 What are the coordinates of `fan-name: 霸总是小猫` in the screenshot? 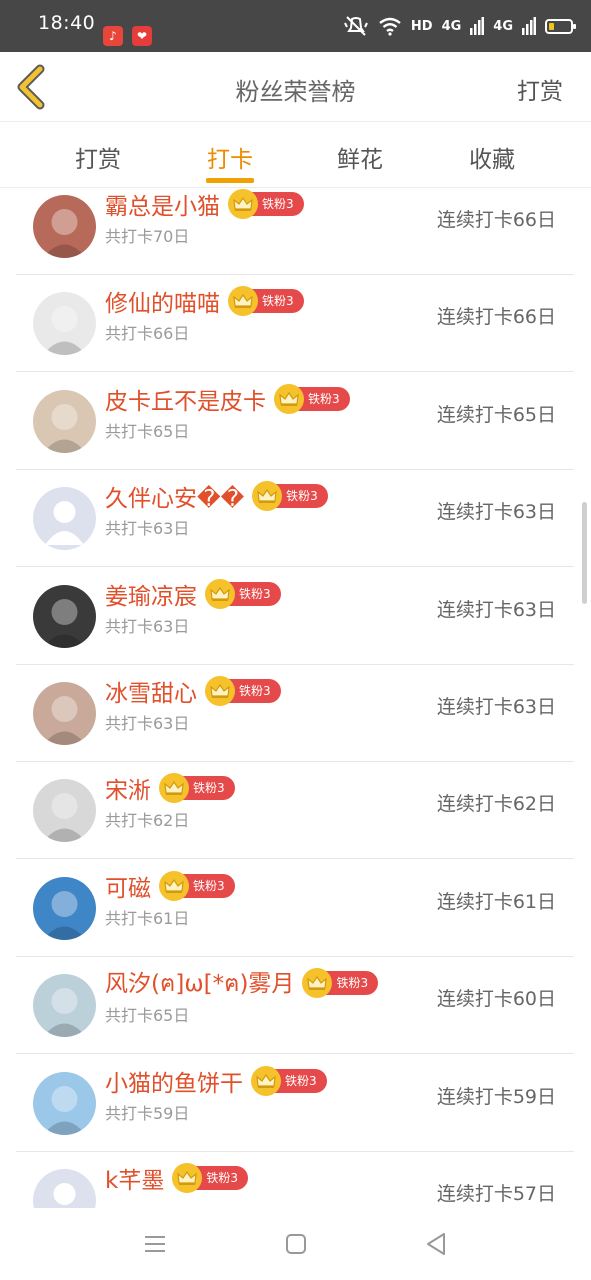 It's located at (162, 204).